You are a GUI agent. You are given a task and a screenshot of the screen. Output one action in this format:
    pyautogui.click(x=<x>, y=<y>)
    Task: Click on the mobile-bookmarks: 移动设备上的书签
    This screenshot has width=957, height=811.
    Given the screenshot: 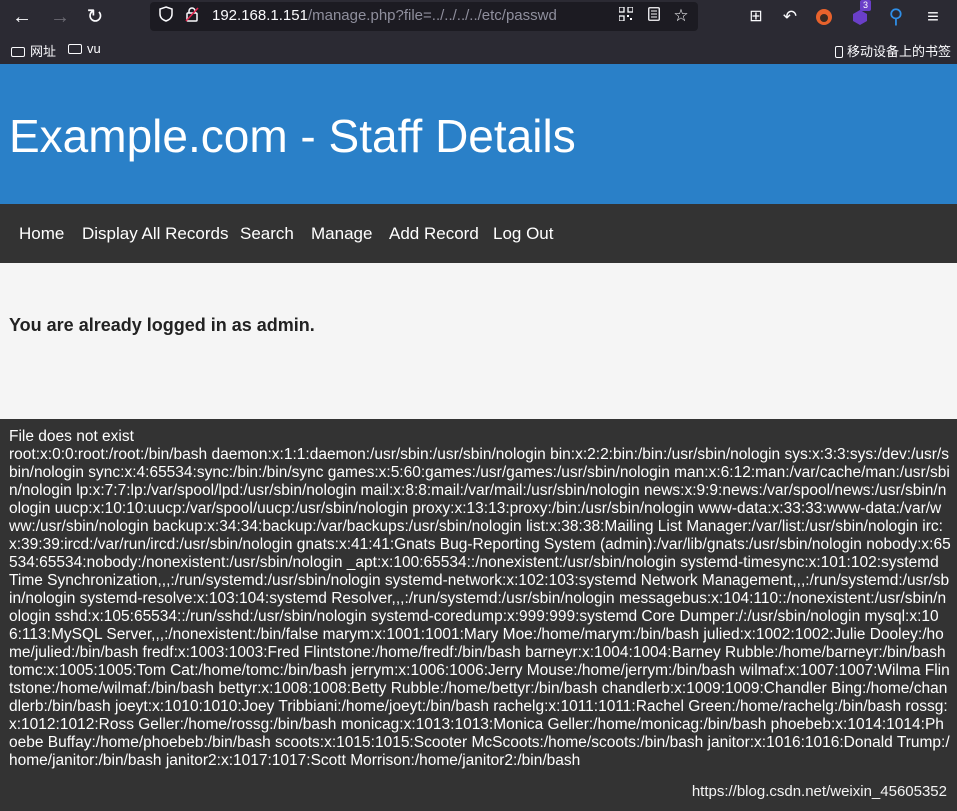 What is the action you would take?
    pyautogui.click(x=893, y=50)
    